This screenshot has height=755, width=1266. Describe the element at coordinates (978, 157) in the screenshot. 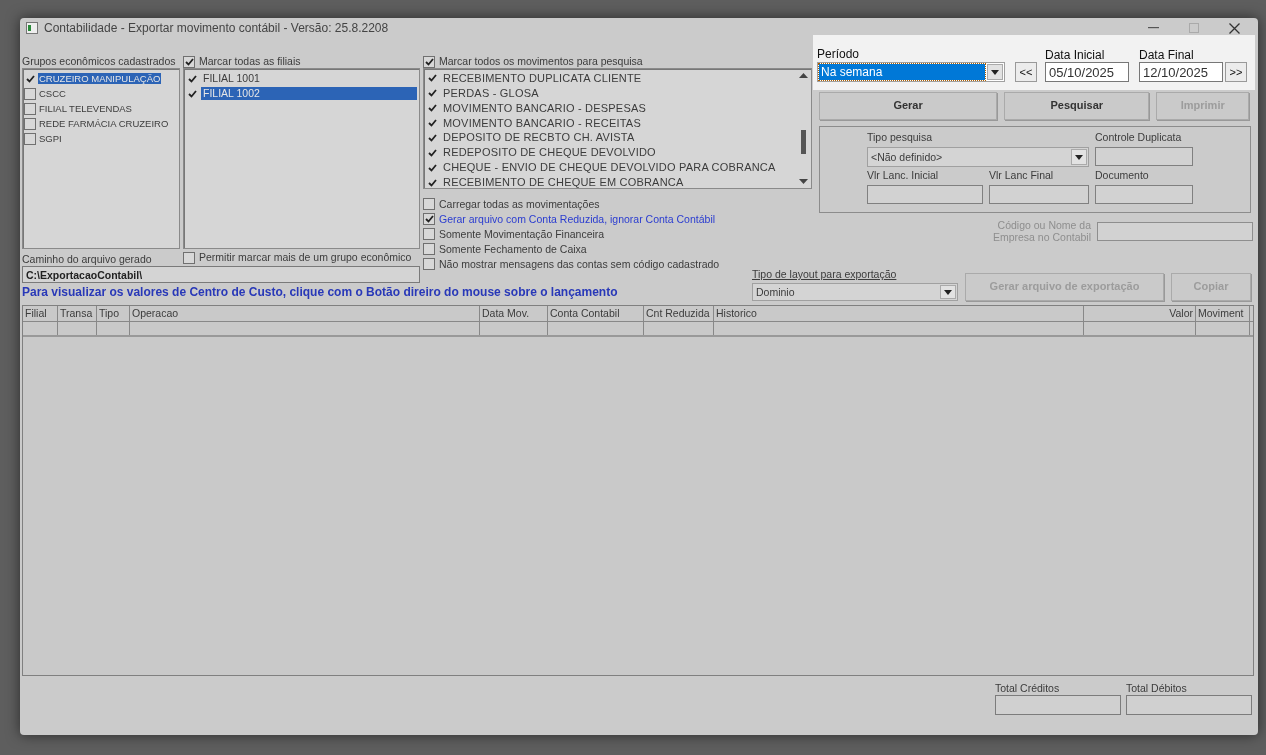

I see `dropdown: <Não definido>` at that location.